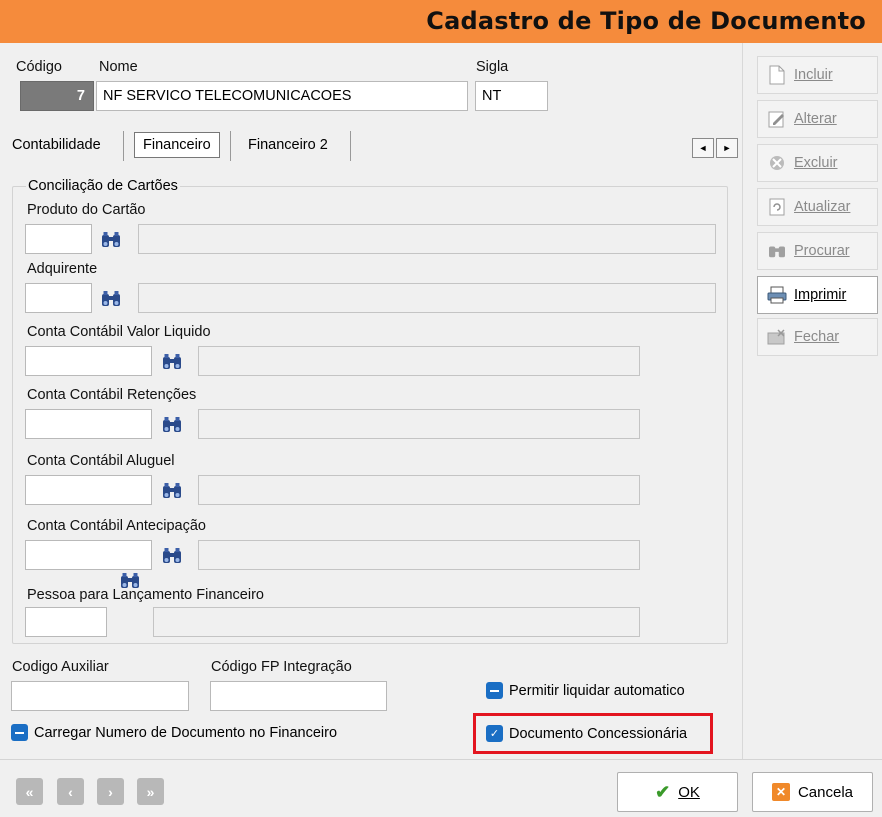 This screenshot has width=882, height=817. What do you see at coordinates (646, 21) in the screenshot?
I see `window-title: Cadastro de Tipo de Documento` at bounding box center [646, 21].